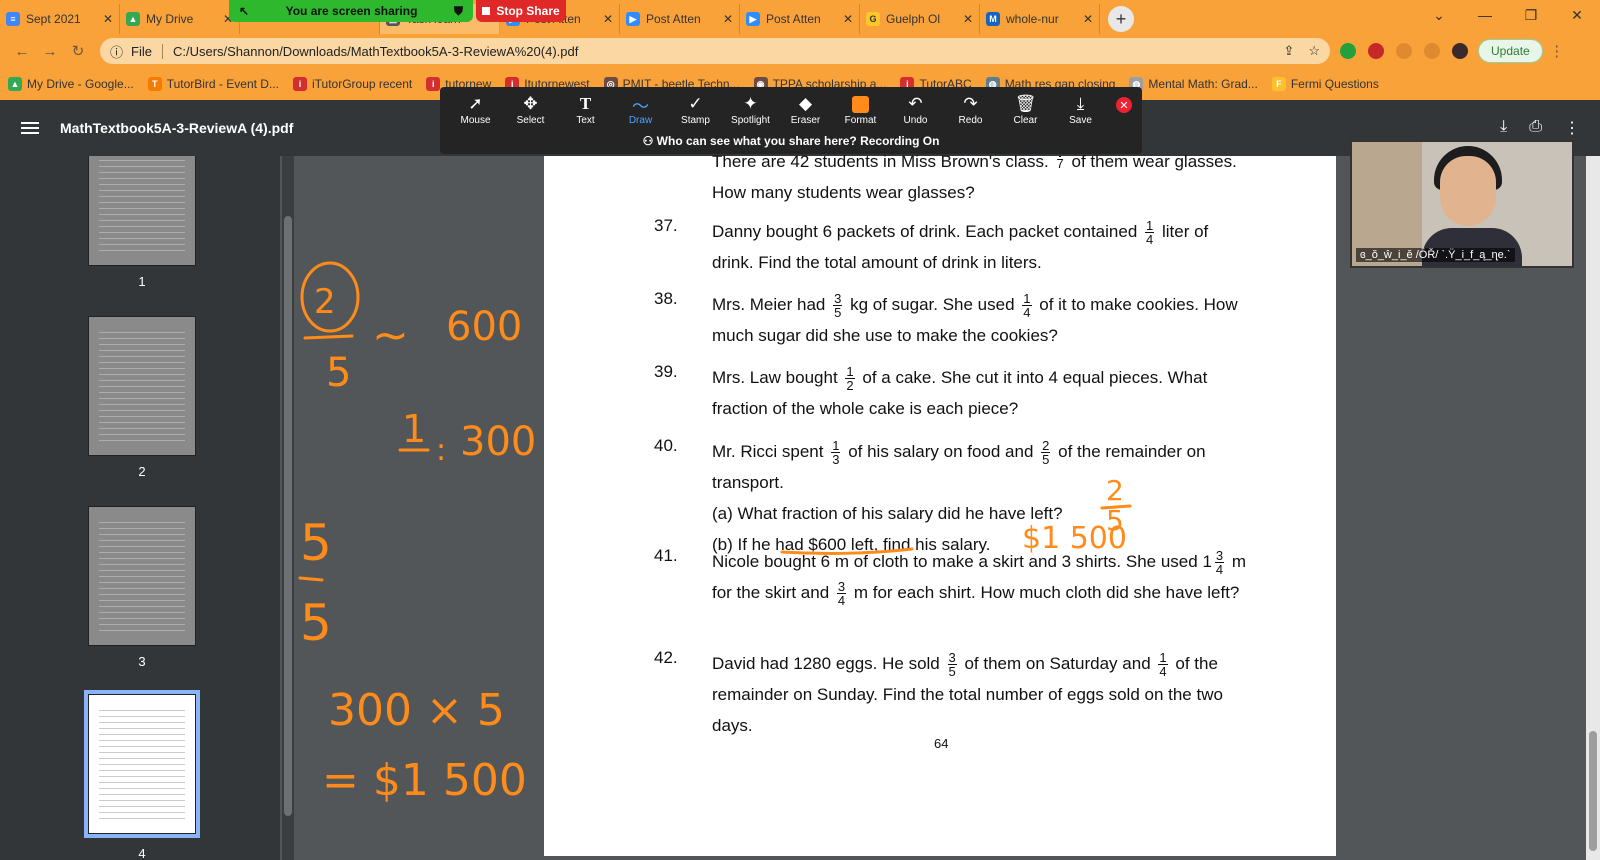  I want to click on tool-text: T Text, so click(585, 109).